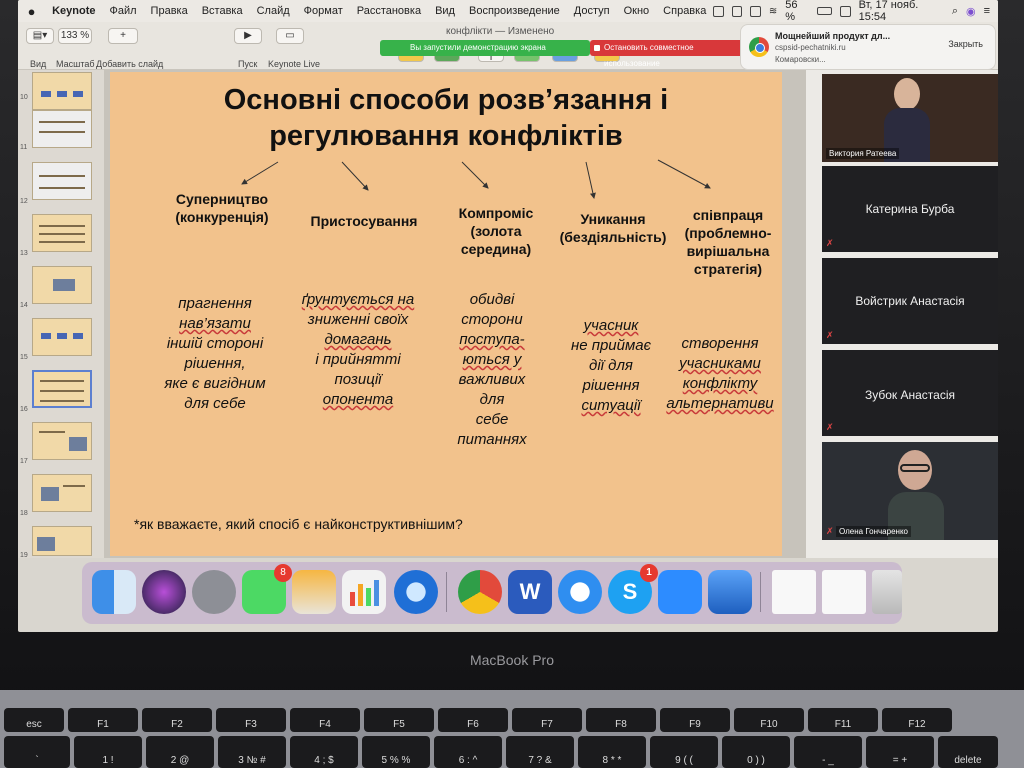 The height and width of the screenshot is (768, 1024). Describe the element at coordinates (73, 11) in the screenshot. I see `app-menu: Keynote` at that location.